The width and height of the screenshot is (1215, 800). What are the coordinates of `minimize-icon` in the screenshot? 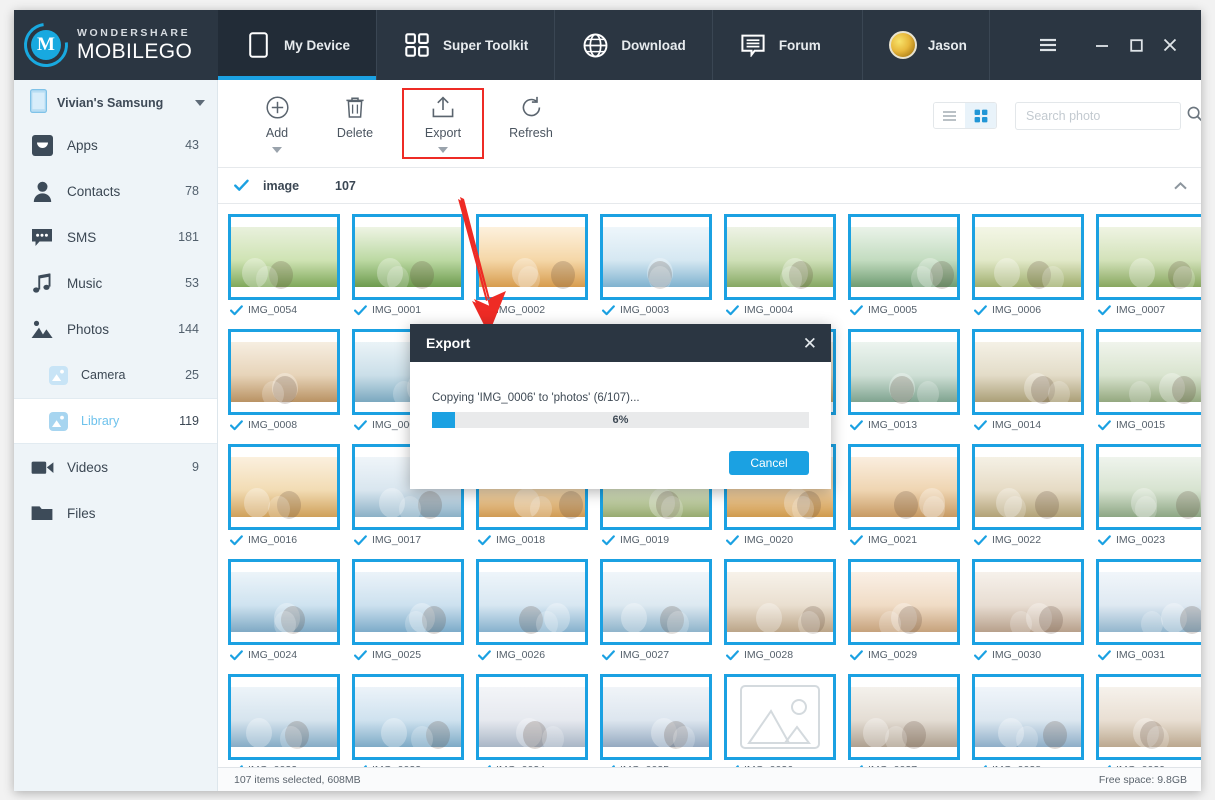 It's located at (1102, 45).